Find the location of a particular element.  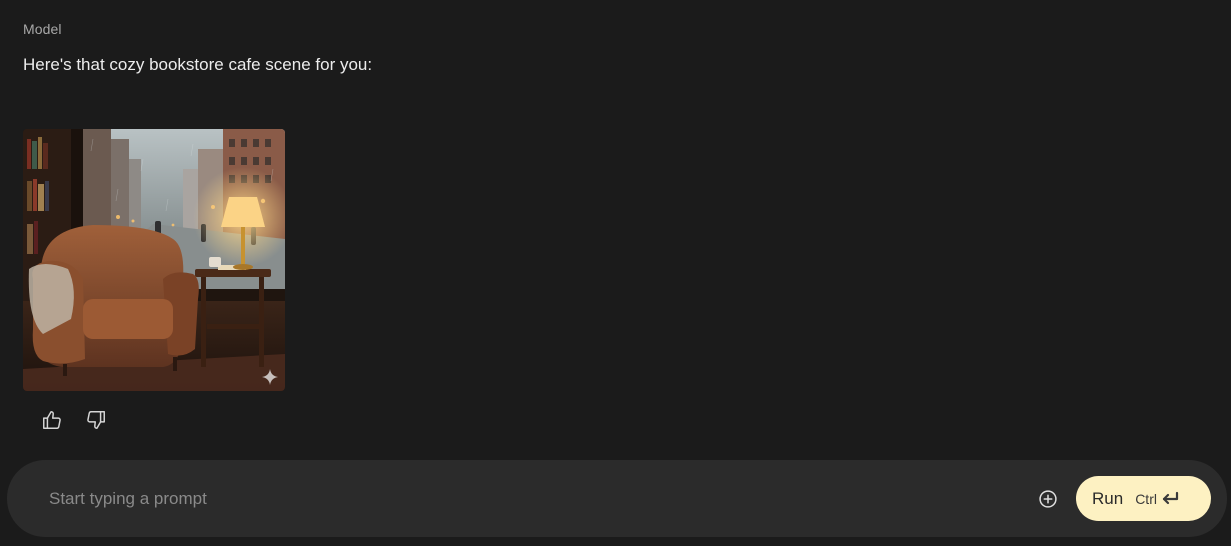

thumbs-down-button is located at coordinates (96, 420).